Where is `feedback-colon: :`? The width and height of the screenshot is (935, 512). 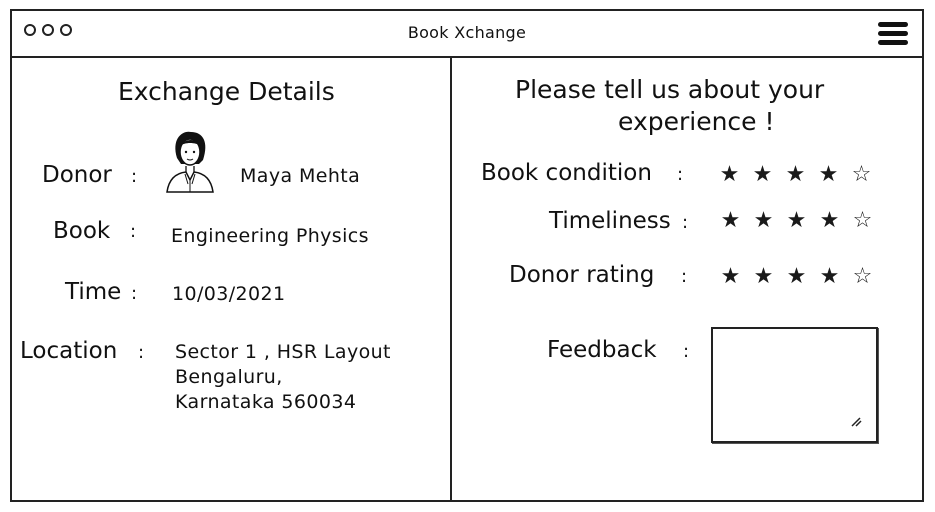 feedback-colon: : is located at coordinates (686, 351).